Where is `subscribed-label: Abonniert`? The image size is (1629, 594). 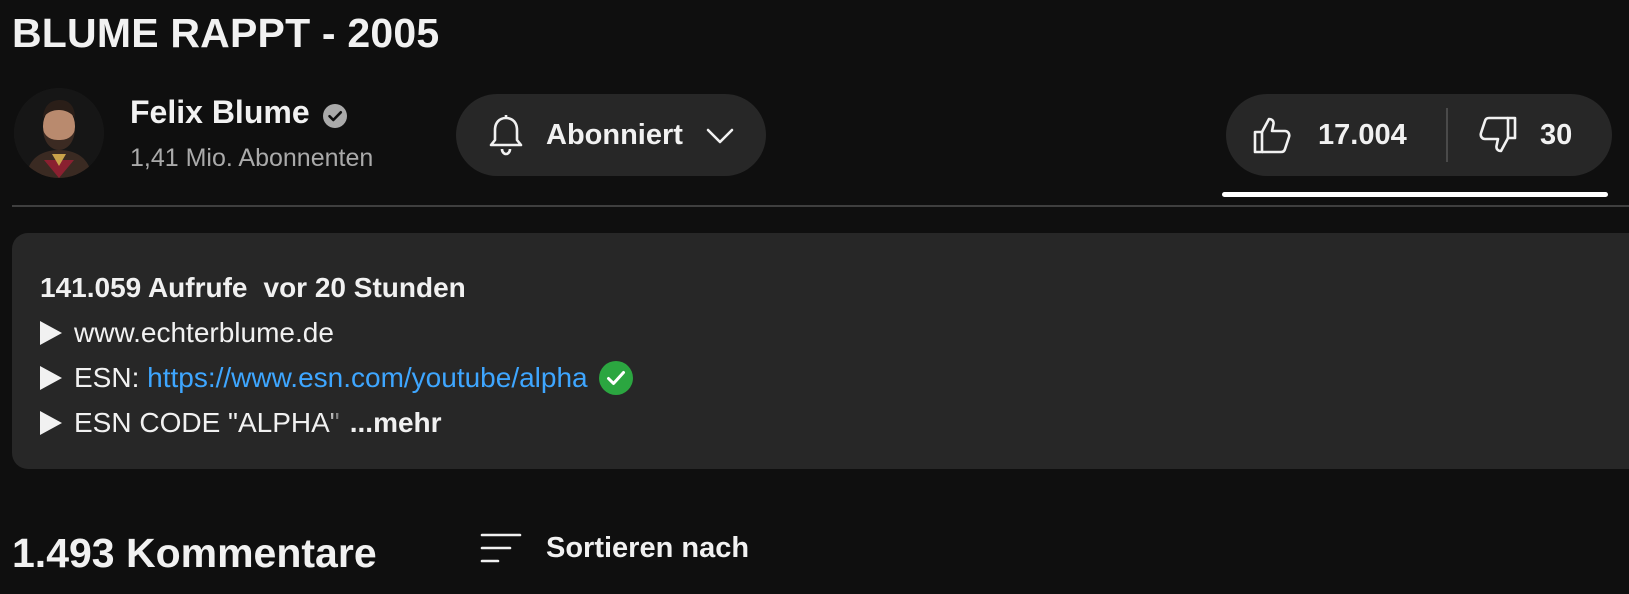
subscribed-label: Abonniert is located at coordinates (614, 134).